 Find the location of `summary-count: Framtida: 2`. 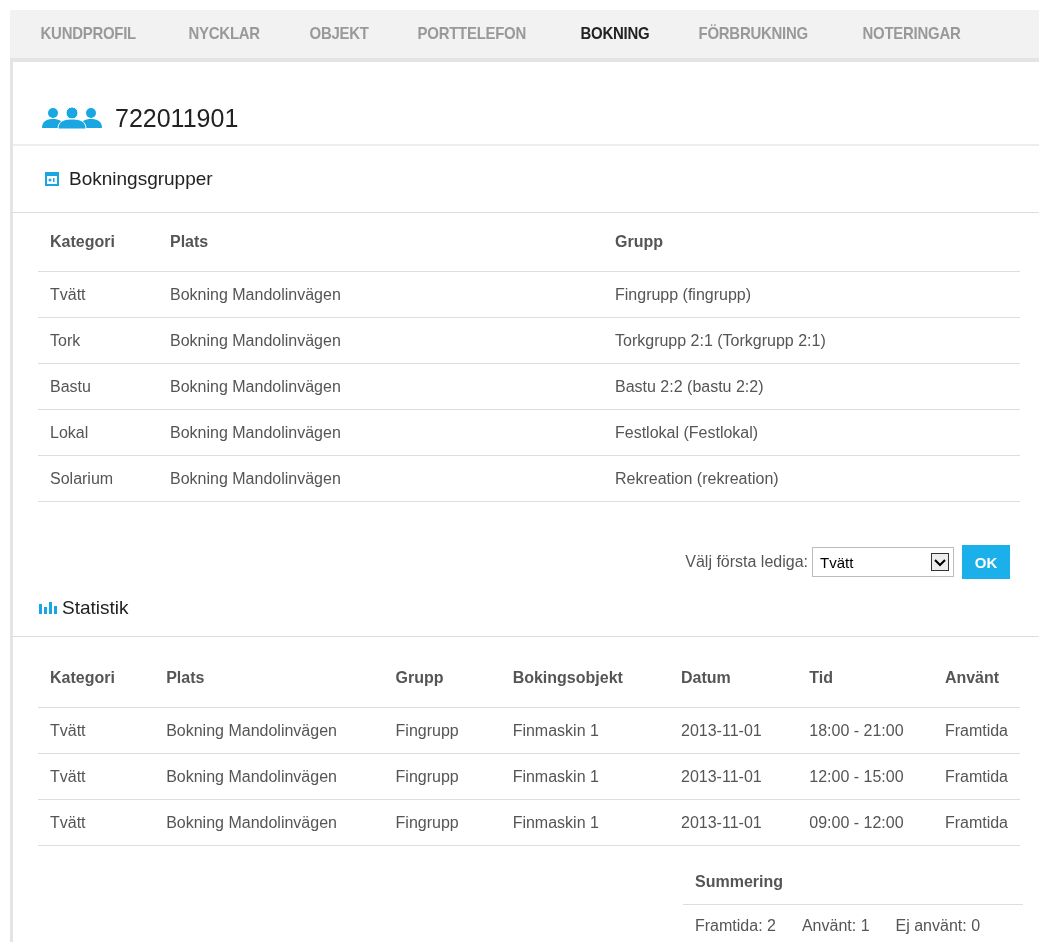

summary-count: Framtida: 2 is located at coordinates (735, 926).